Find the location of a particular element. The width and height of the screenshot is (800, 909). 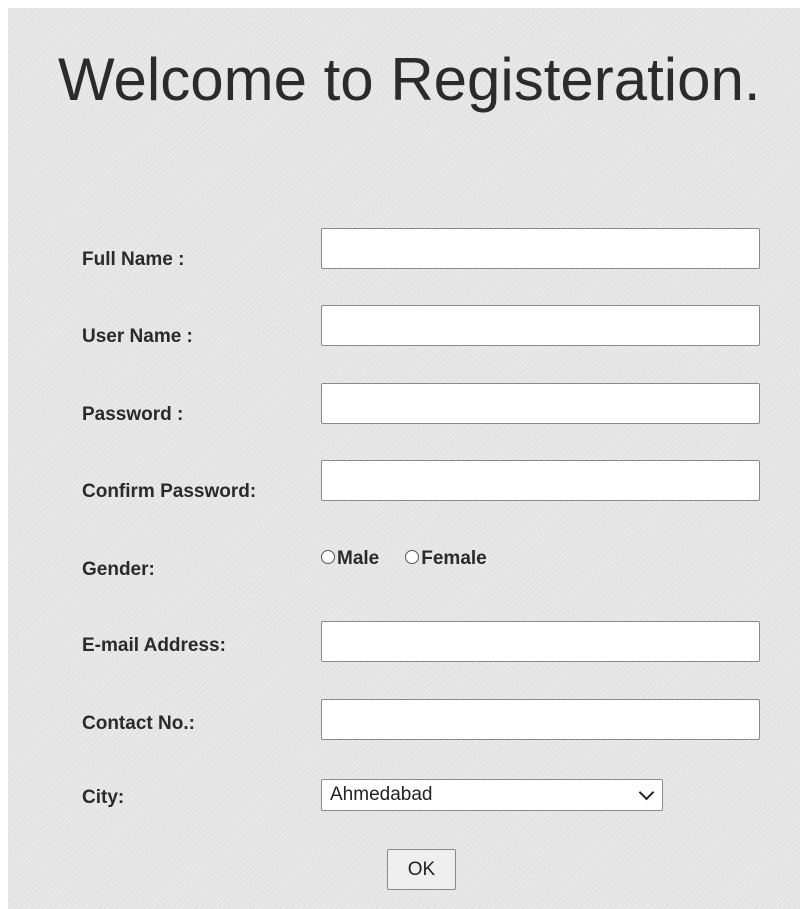

gender-option-label: Female is located at coordinates (454, 558).